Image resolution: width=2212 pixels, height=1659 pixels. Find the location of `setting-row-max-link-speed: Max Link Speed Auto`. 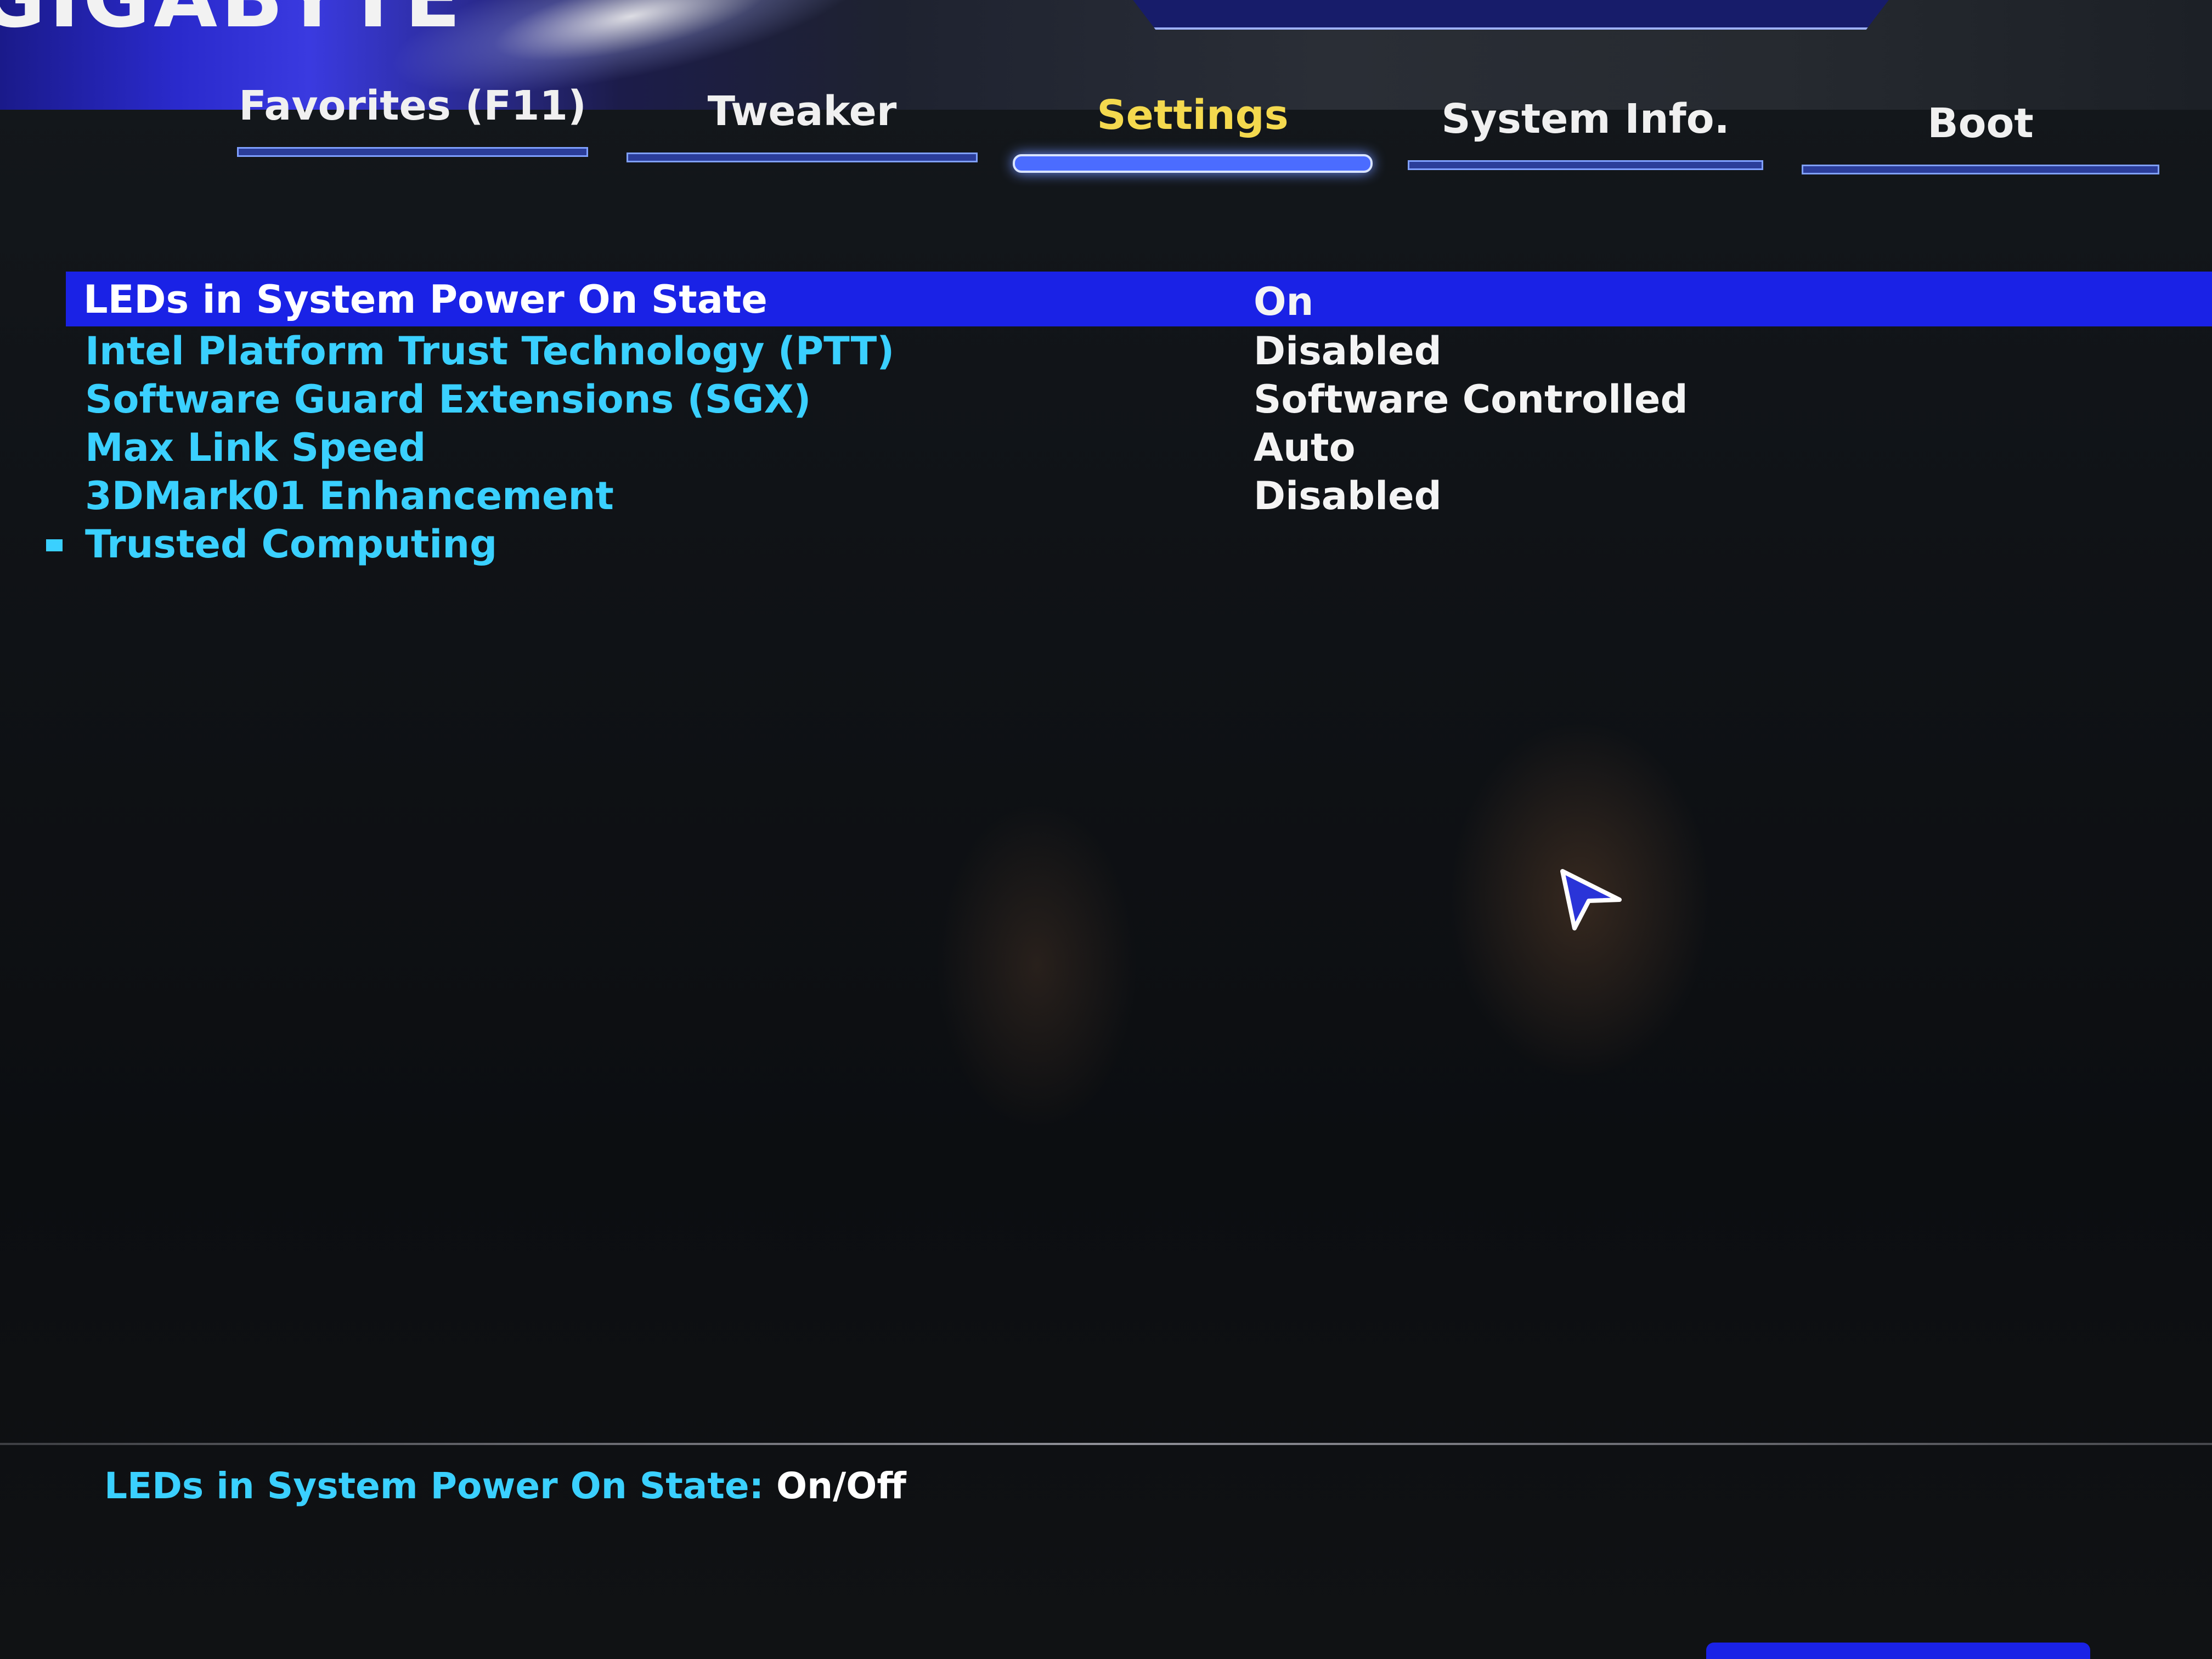

setting-row-max-link-speed: Max Link Speed Auto is located at coordinates (1106, 447).